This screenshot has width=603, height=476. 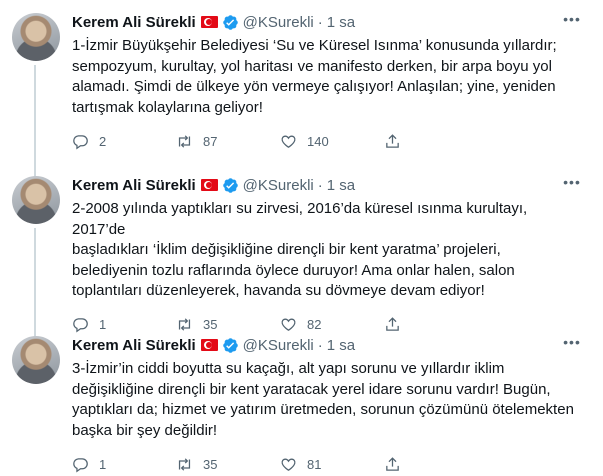 What do you see at coordinates (314, 464) in the screenshot?
I see `like-count: 81` at bounding box center [314, 464].